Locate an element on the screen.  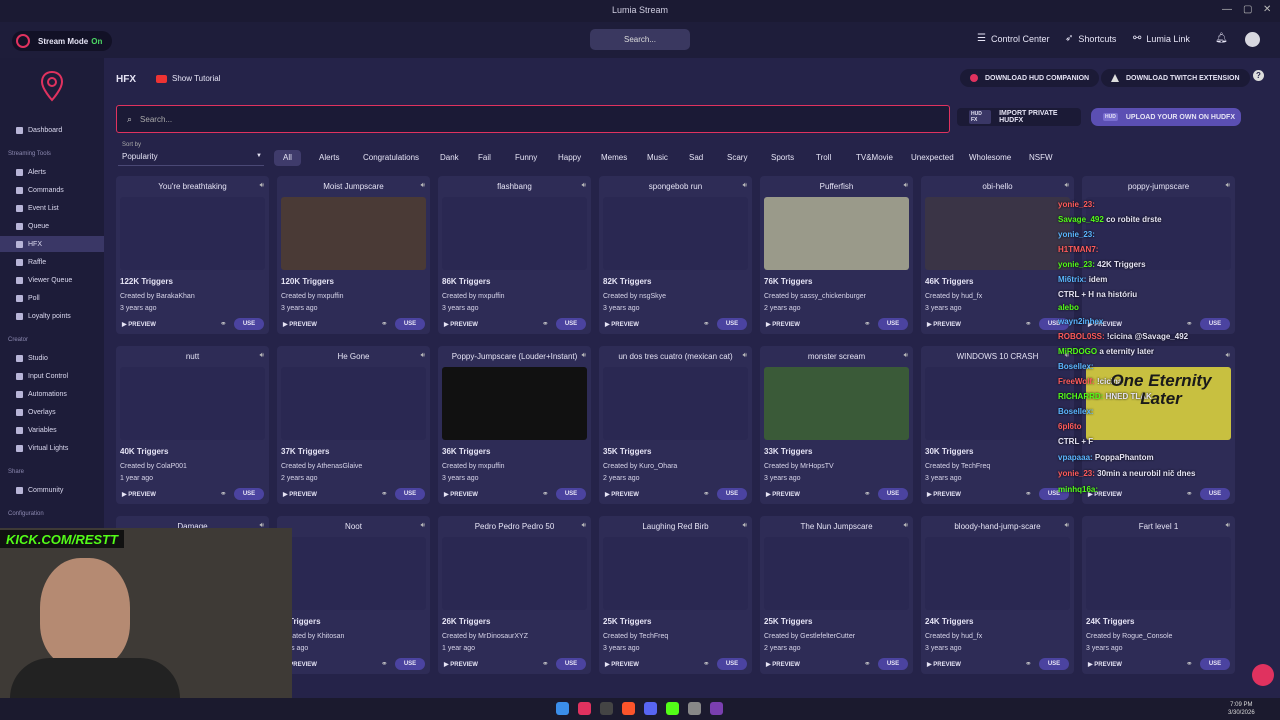
sidebar-item-studio: Studio is located at coordinates (52, 358).